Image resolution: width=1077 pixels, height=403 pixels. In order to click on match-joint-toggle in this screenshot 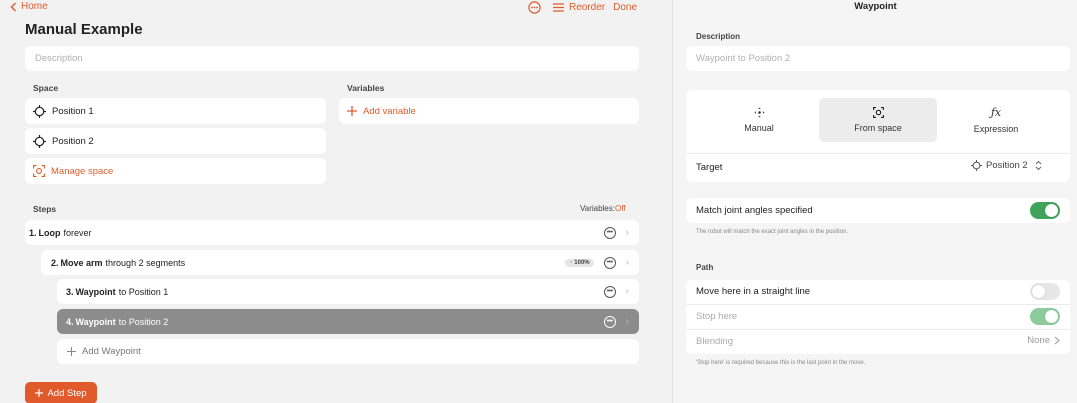, I will do `click(1045, 210)`.